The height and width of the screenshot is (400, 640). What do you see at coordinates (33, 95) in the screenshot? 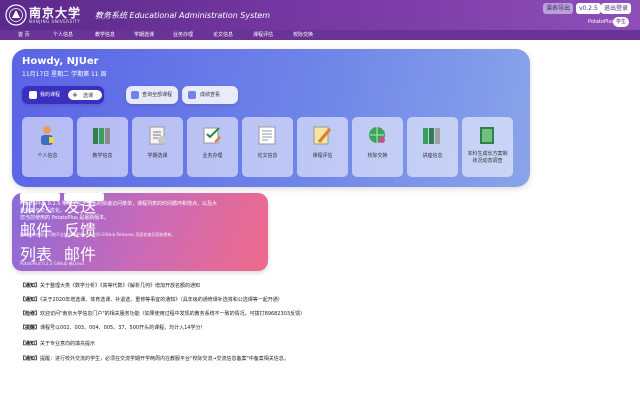
I see `calendar-icon` at bounding box center [33, 95].